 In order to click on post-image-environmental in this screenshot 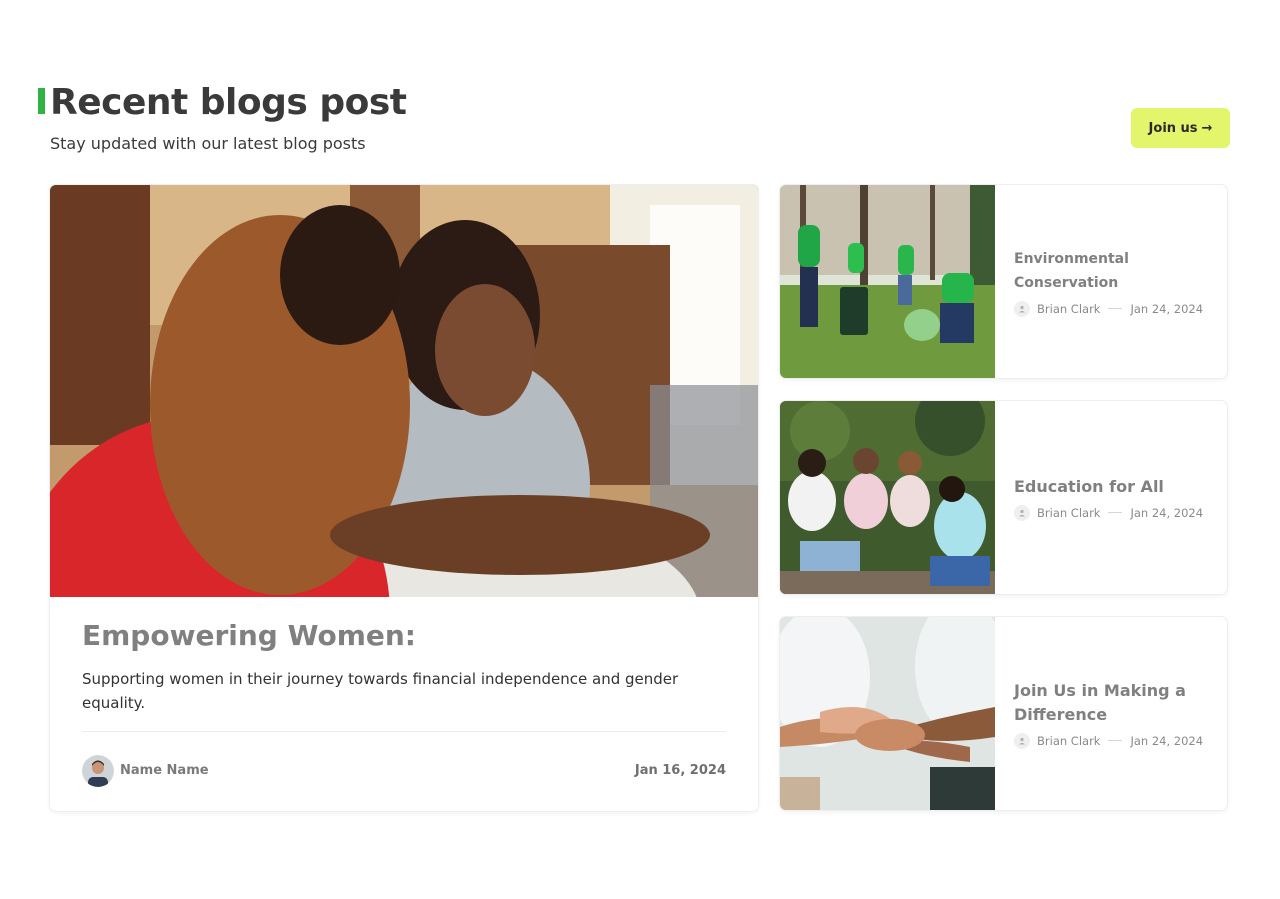, I will do `click(887, 281)`.